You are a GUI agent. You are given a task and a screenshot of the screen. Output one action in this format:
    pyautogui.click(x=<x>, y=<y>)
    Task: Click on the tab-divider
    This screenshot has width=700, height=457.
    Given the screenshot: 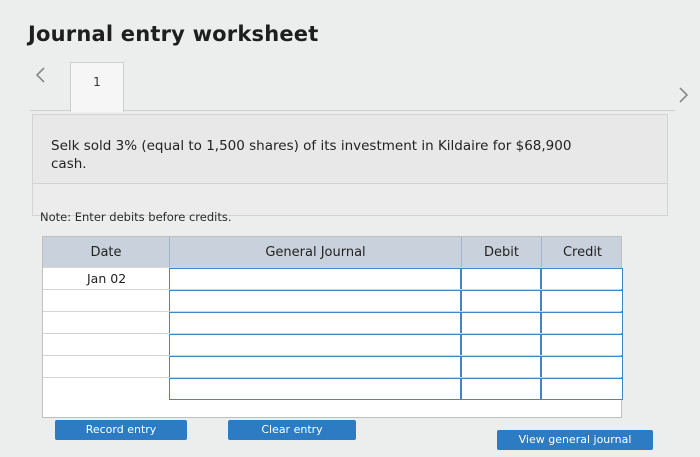 What is the action you would take?
    pyautogui.click(x=352, y=110)
    